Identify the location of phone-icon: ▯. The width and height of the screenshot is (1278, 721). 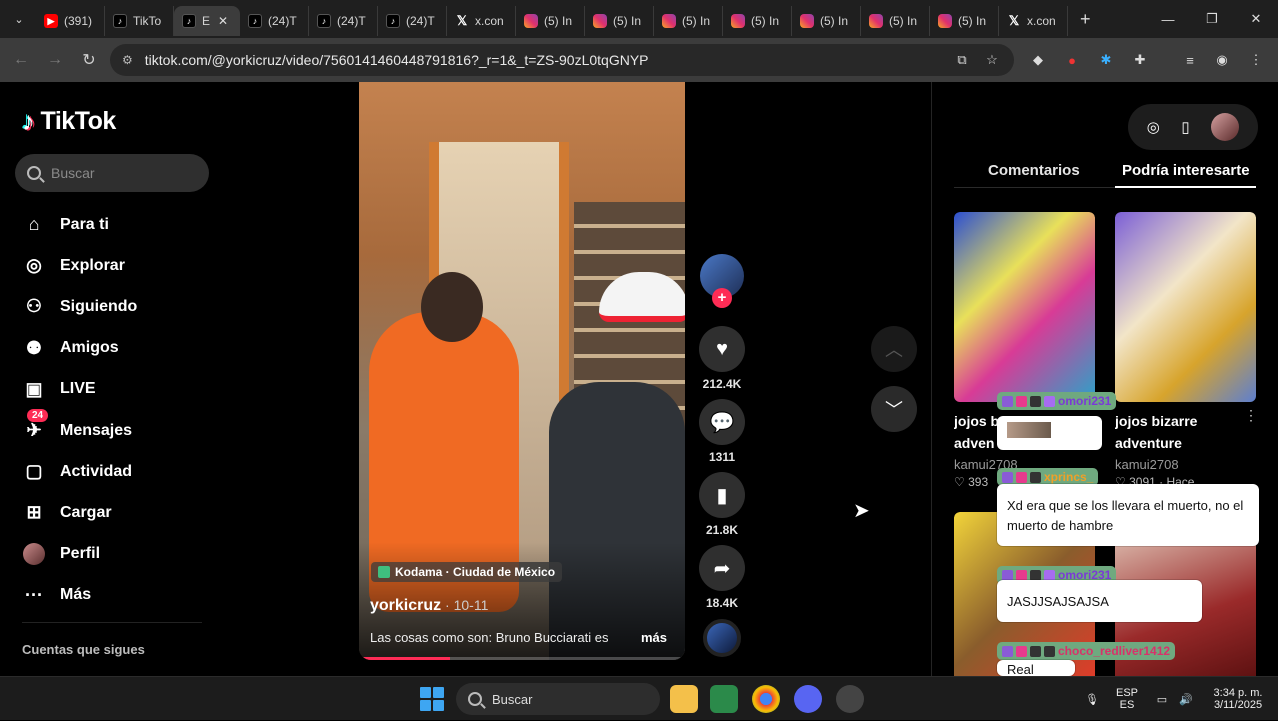
(1185, 127).